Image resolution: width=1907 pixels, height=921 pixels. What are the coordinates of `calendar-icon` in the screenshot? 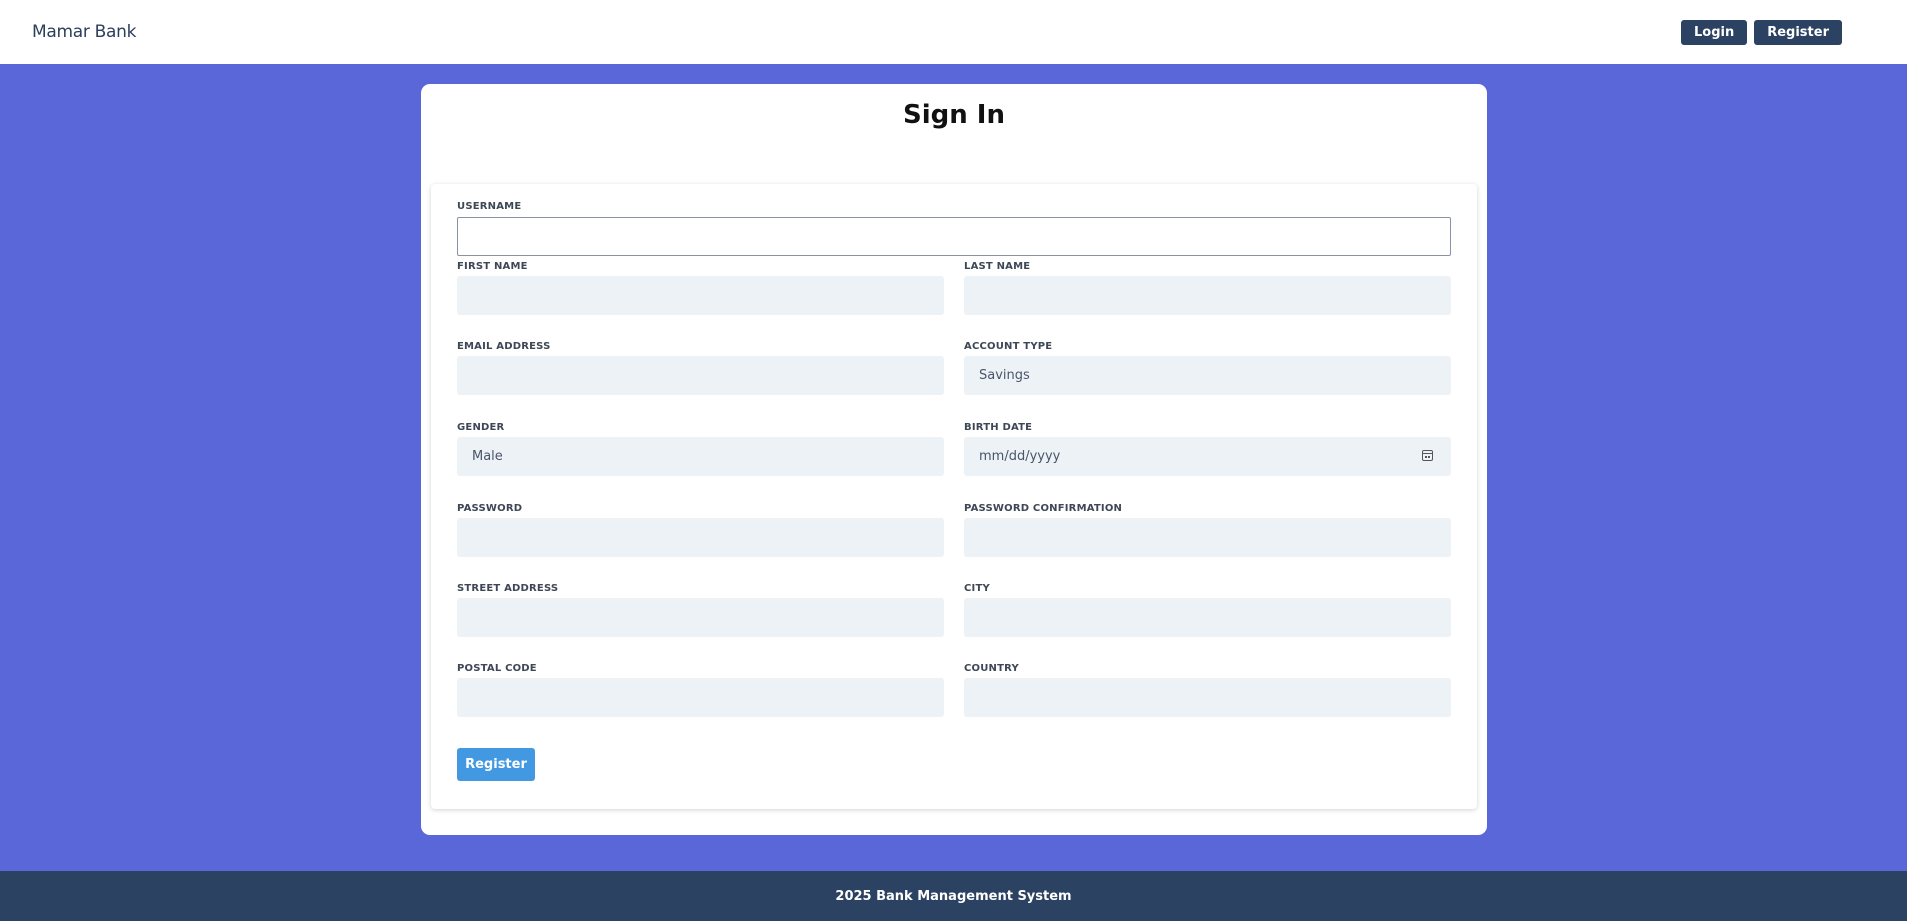 It's located at (1427, 455).